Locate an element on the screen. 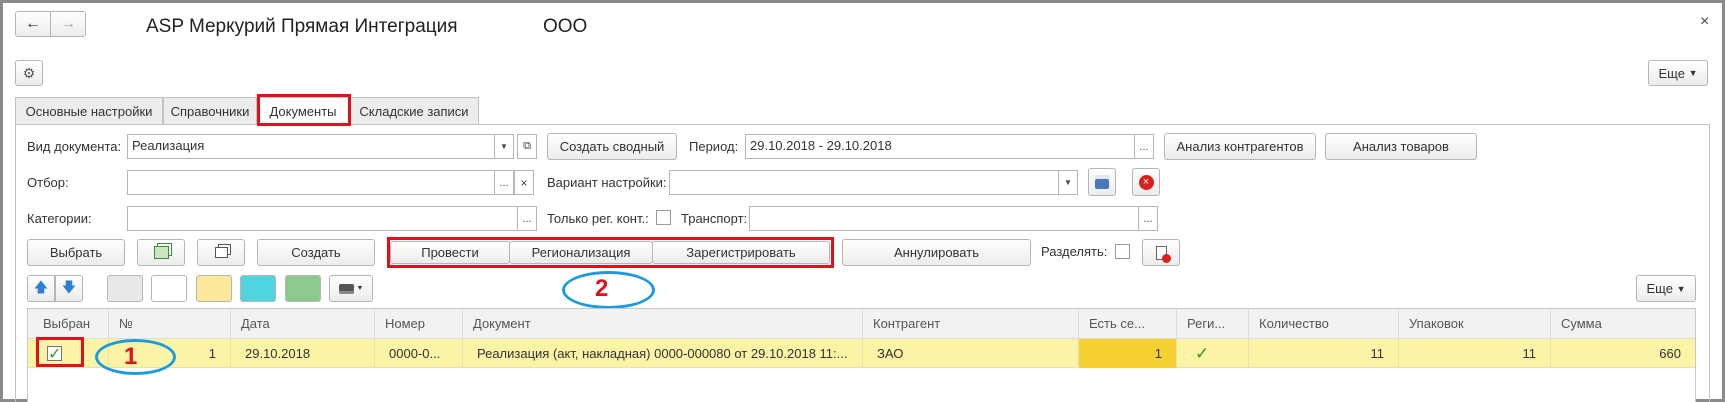  col-header-packages: Упаковок is located at coordinates (1475, 324).